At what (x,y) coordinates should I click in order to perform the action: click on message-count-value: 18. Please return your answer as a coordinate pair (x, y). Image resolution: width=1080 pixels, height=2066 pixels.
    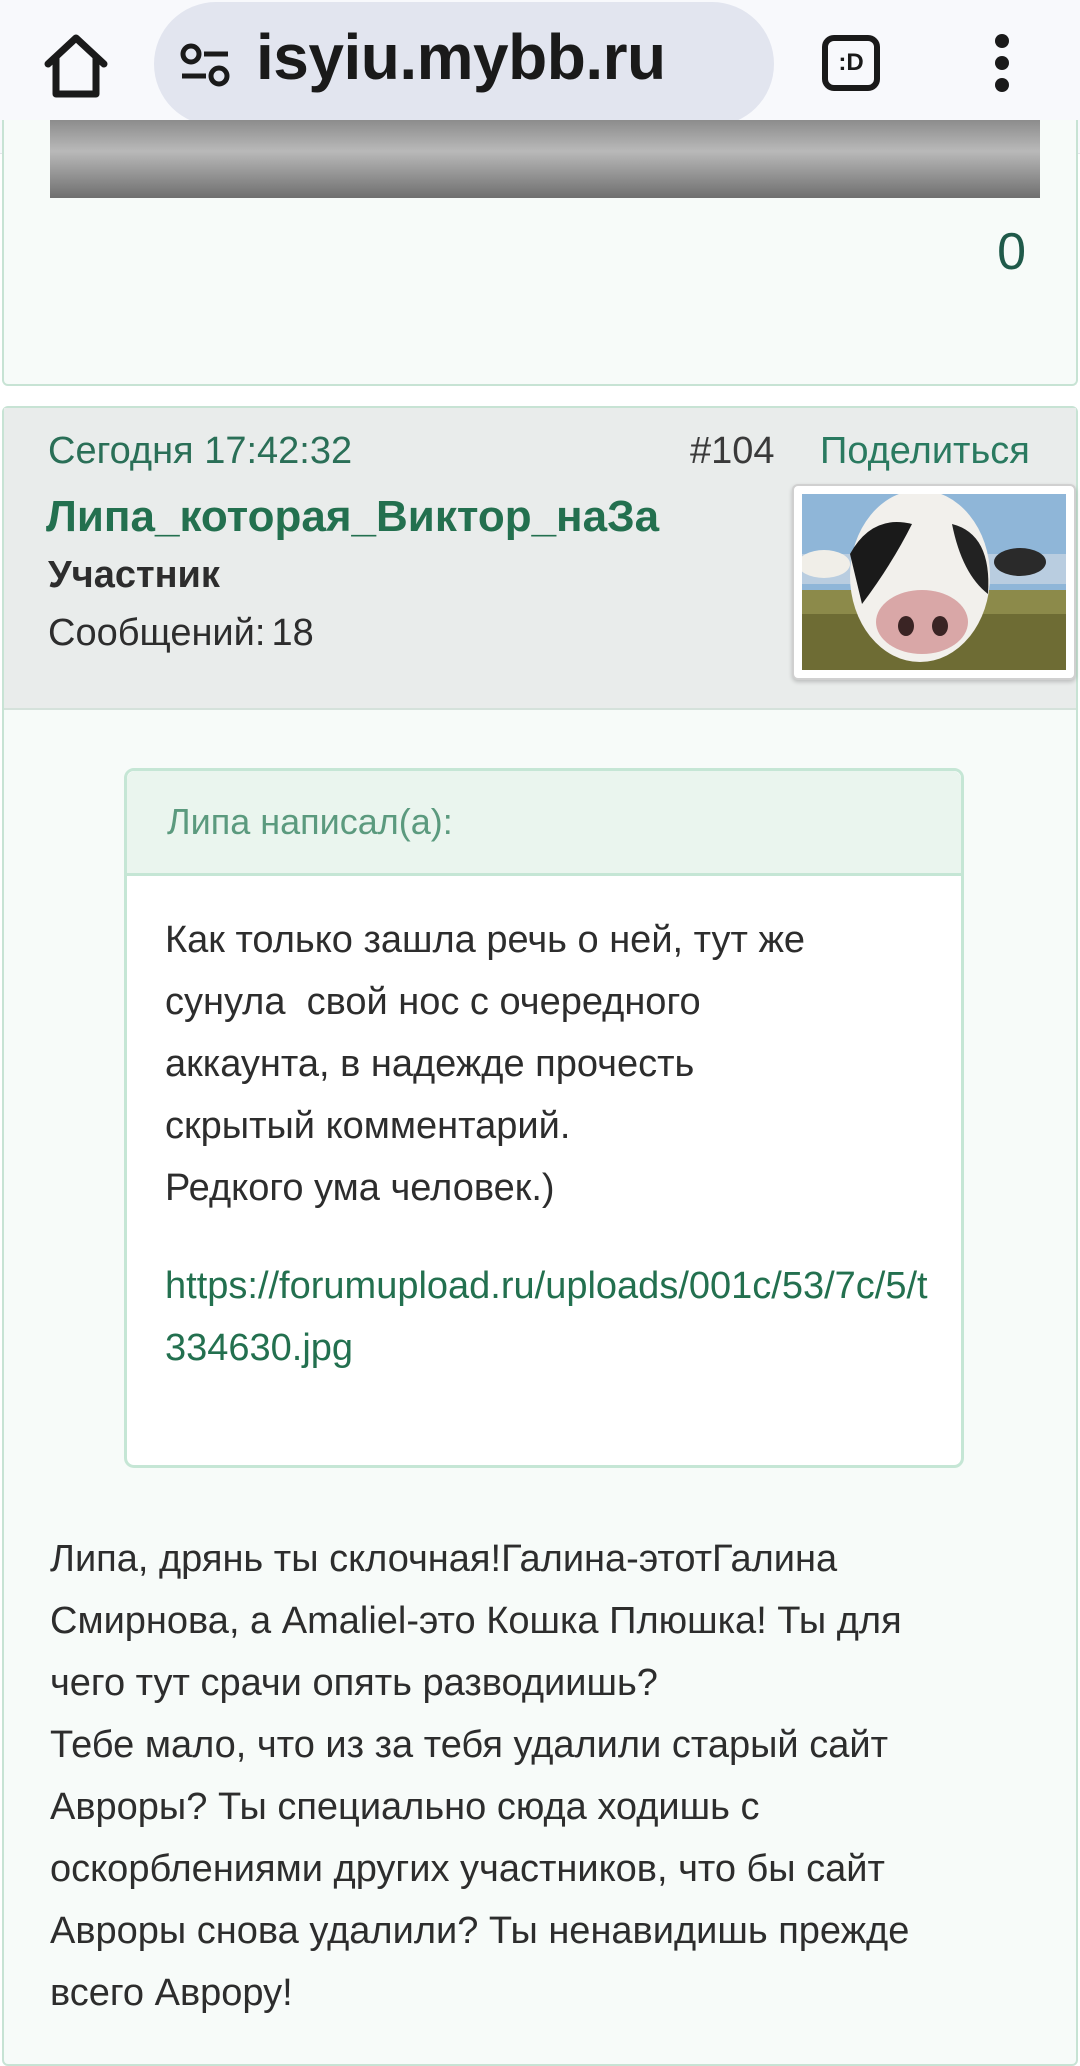
    Looking at the image, I should click on (292, 633).